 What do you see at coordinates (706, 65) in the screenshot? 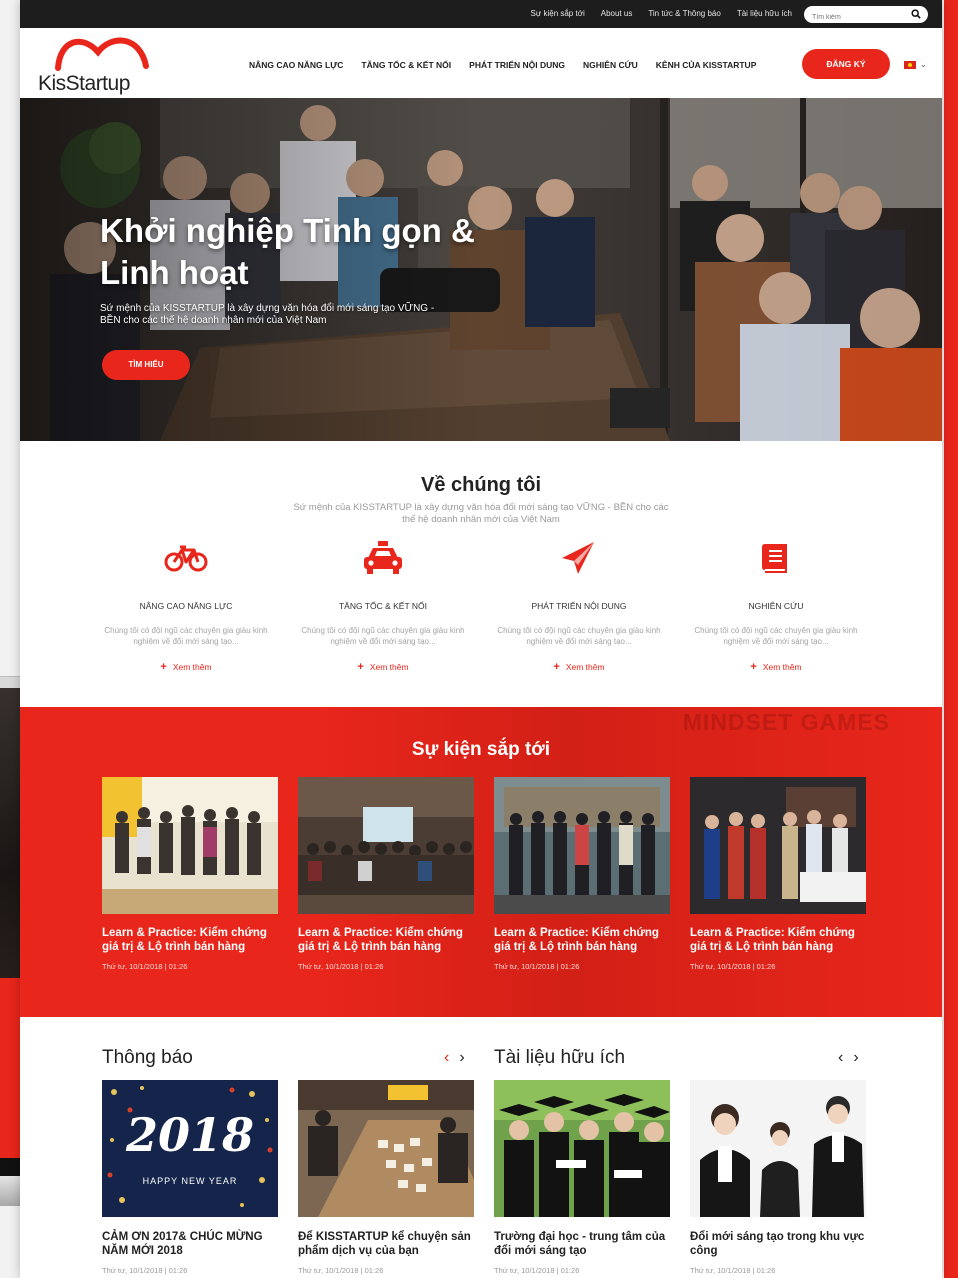
I see `nav-item-channel: KÊNH CỦA KISSTARTUP` at bounding box center [706, 65].